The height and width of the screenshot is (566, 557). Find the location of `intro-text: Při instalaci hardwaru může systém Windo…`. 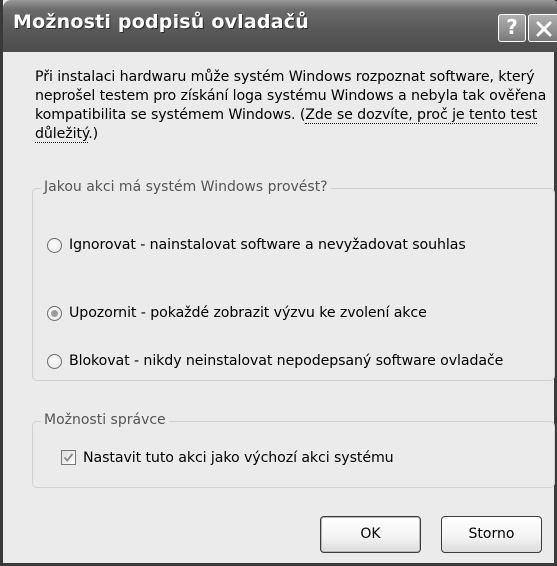

intro-text: Při instalaci hardwaru může systém Windo… is located at coordinates (292, 106).